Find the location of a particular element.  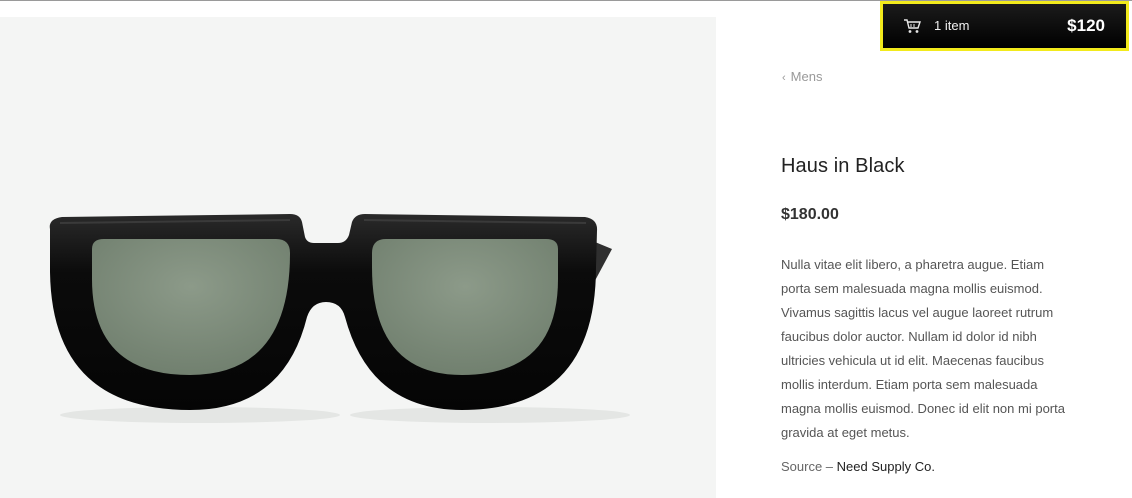

breadcrumb-mens-link: ‹ Mens is located at coordinates (802, 76).